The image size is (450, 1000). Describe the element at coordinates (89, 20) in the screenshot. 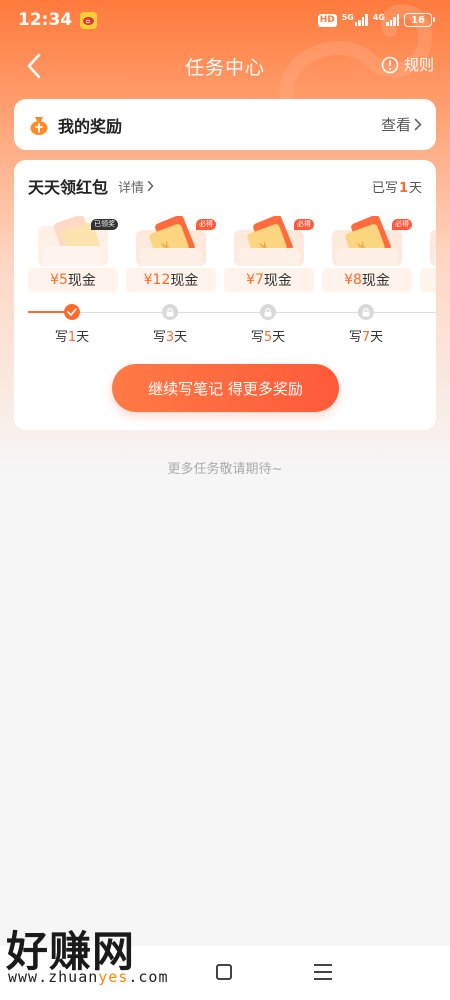

I see `weibo-icon` at that location.